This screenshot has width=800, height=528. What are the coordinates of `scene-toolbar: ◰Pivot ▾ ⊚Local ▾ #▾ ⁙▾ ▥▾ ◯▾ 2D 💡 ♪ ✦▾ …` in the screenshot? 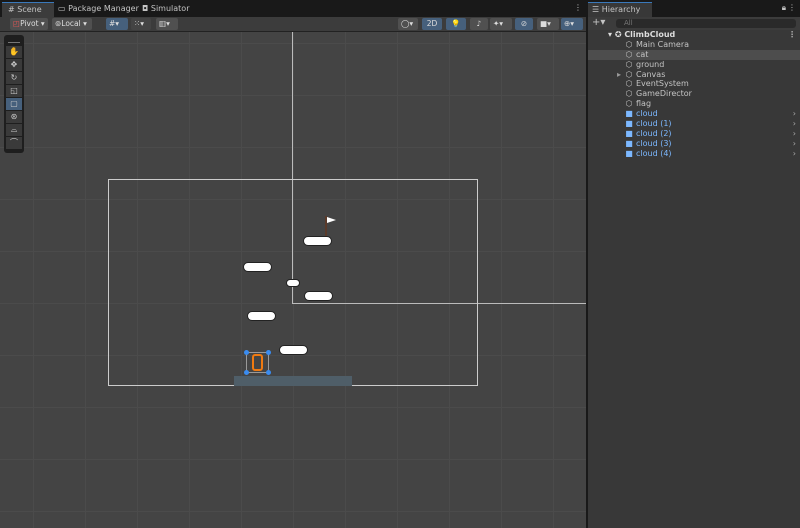 It's located at (293, 24).